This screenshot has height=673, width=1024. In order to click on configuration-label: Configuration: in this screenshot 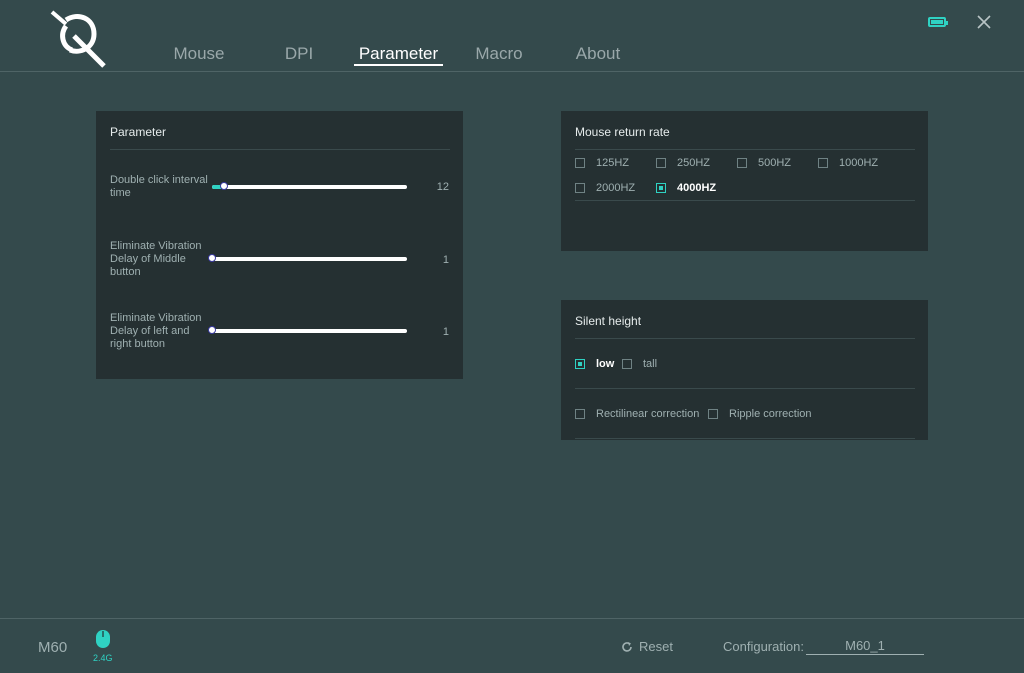, I will do `click(763, 646)`.